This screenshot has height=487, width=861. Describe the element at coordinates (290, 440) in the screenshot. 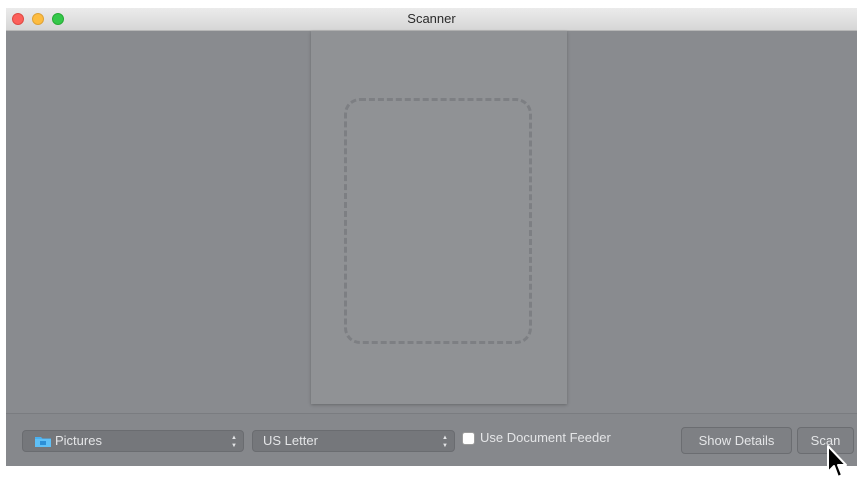

I see `paper-size-value: US Letter` at that location.